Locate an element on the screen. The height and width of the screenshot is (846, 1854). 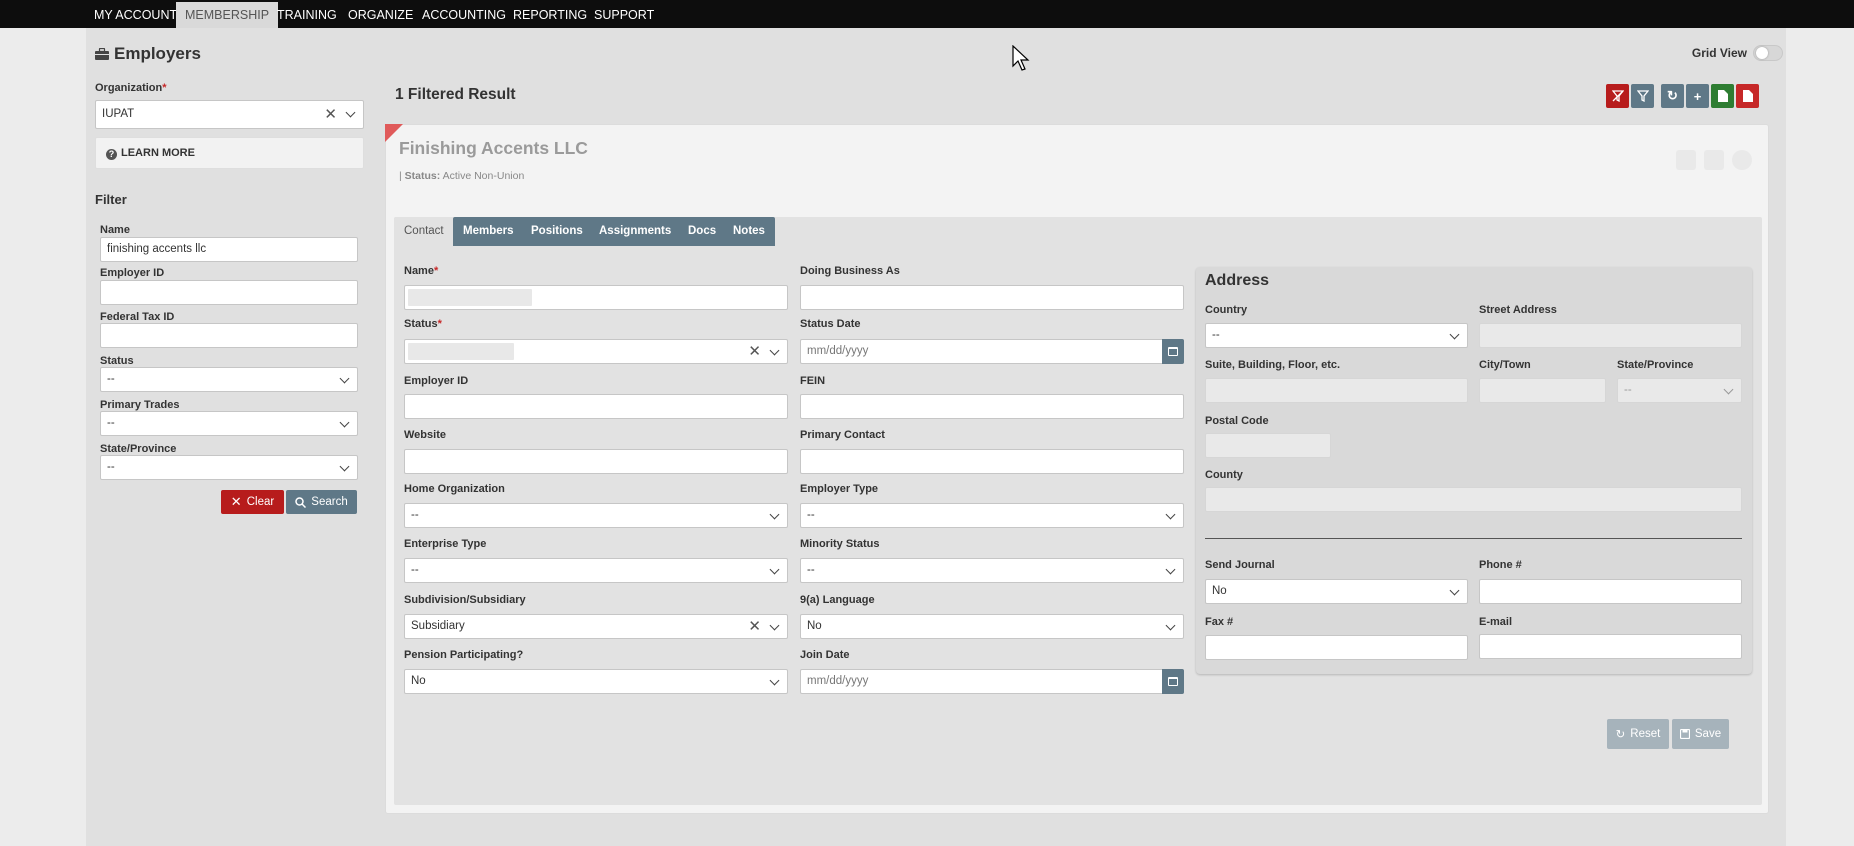
tab-assignments: Assignments is located at coordinates (635, 231).